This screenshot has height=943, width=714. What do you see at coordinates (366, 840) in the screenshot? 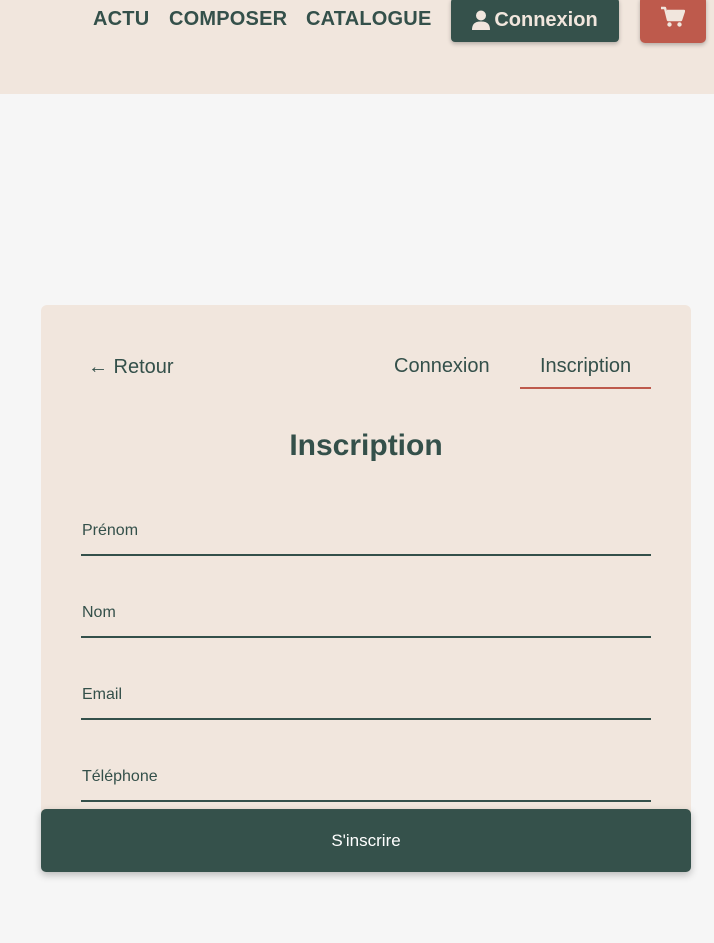
I see `signup-submit-button: S'inscrire` at bounding box center [366, 840].